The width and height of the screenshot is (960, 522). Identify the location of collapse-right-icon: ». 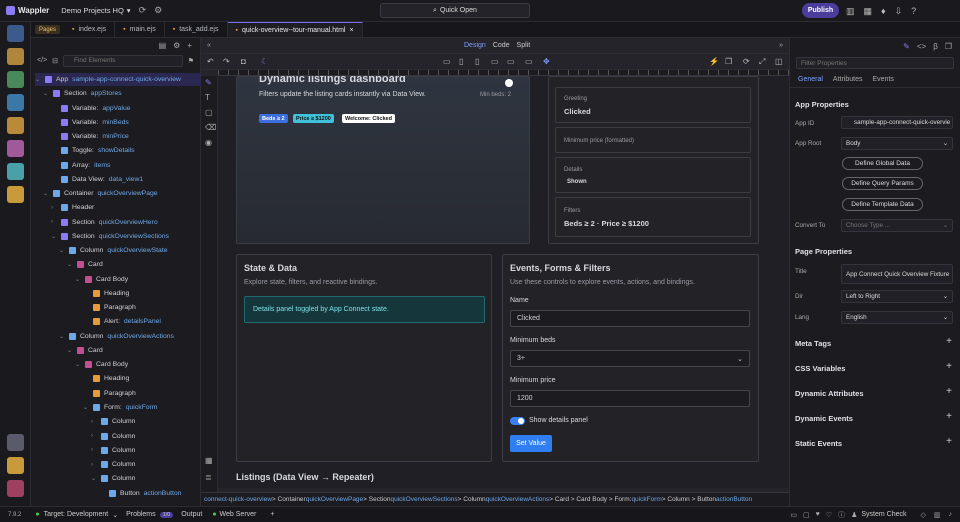
(781, 45).